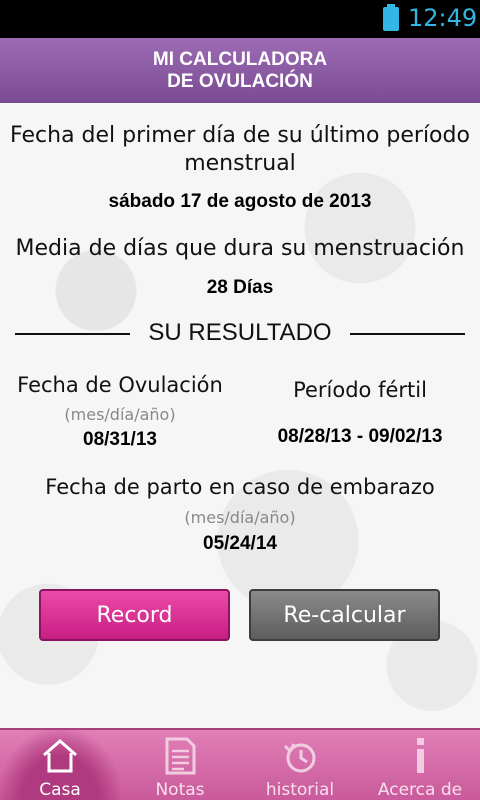  I want to click on tab-notes-label: Notas, so click(180, 790).